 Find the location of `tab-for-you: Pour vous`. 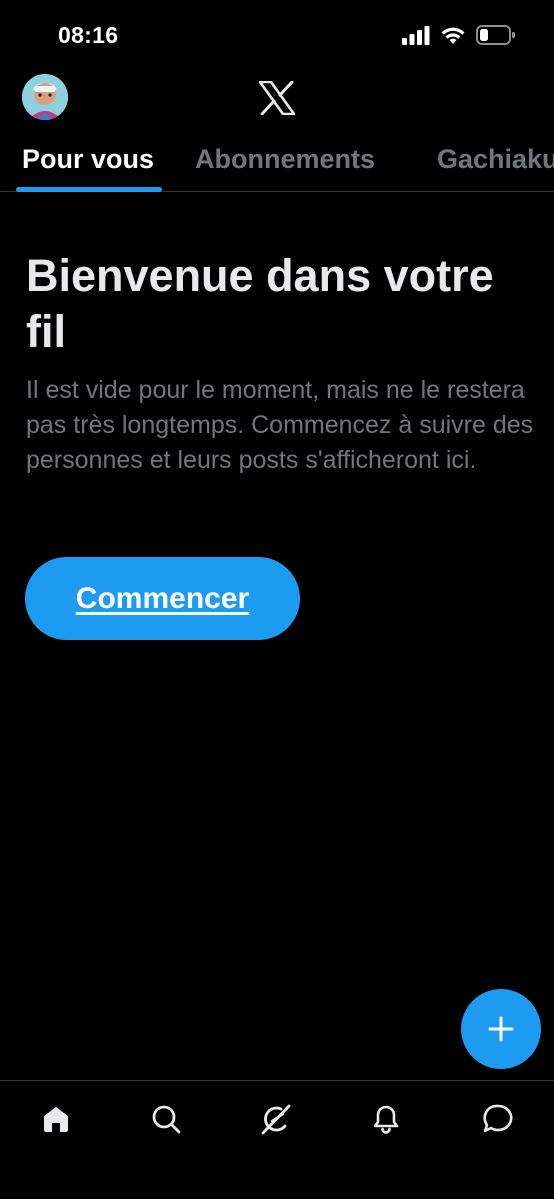

tab-for-you: Pour vous is located at coordinates (88, 159).